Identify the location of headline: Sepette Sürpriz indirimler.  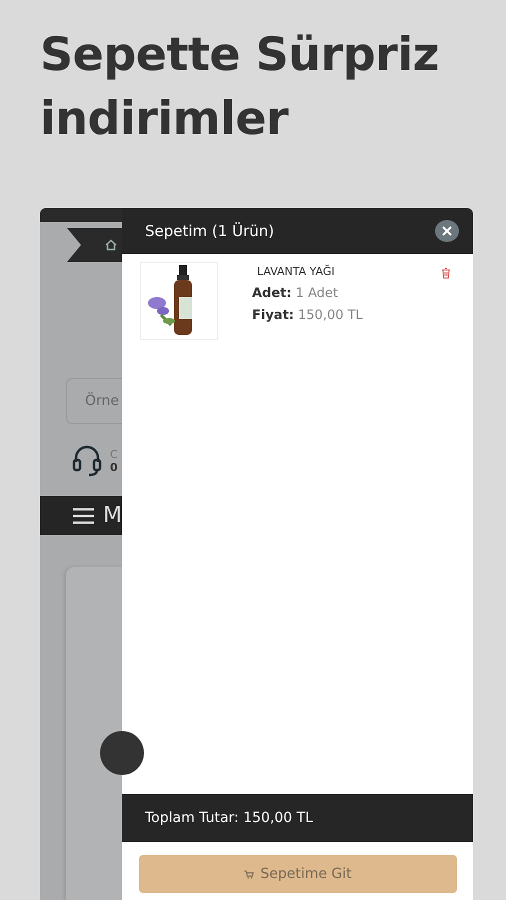
(240, 86).